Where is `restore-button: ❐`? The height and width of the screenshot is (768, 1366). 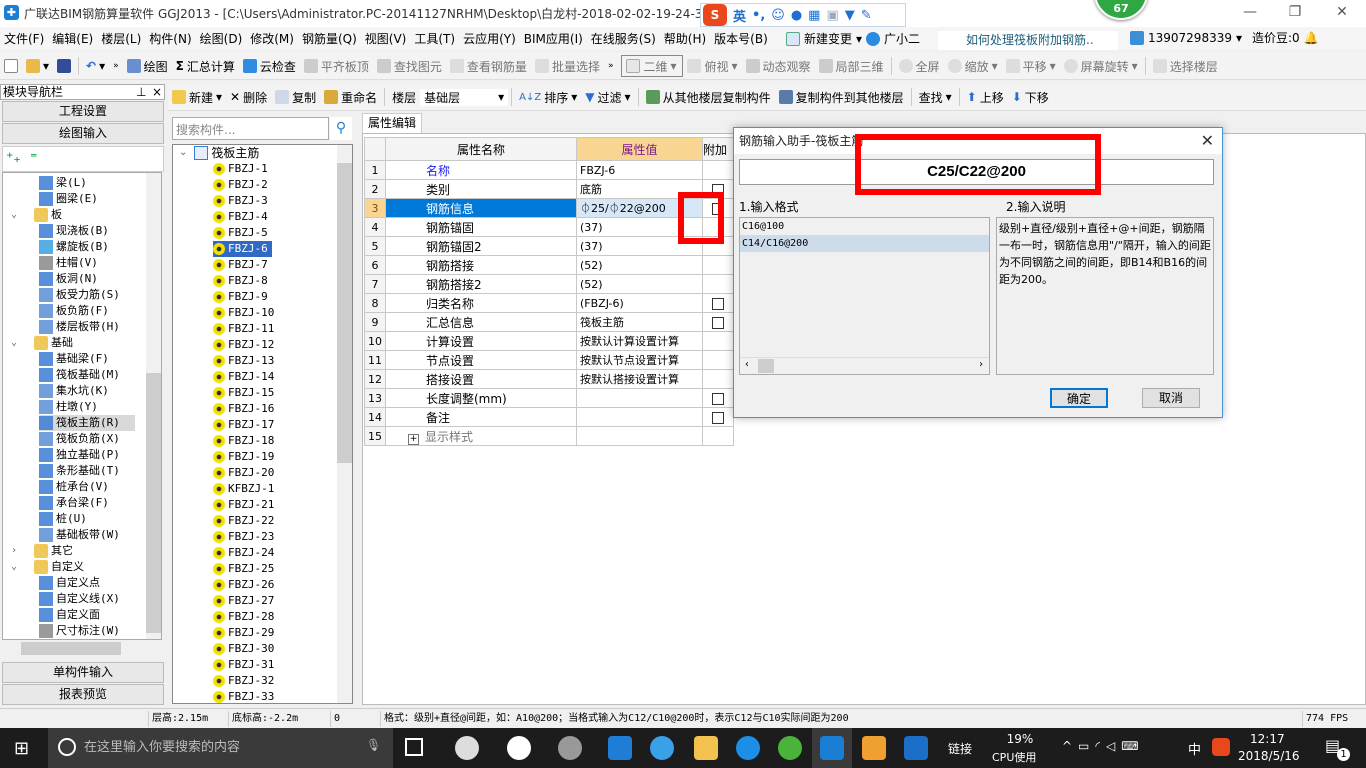
restore-button: ❐ is located at coordinates (1295, 12).